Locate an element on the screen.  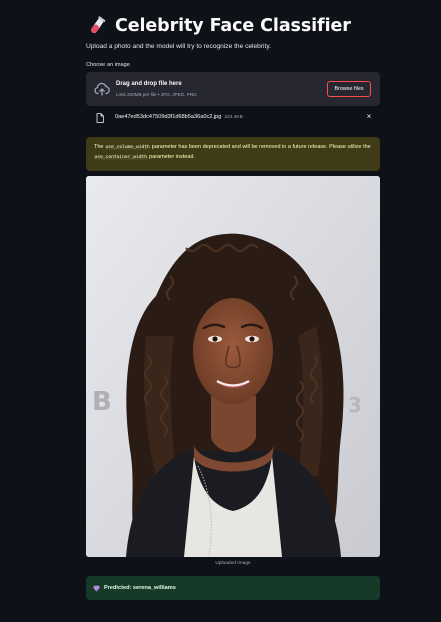
file-icon is located at coordinates (100, 118).